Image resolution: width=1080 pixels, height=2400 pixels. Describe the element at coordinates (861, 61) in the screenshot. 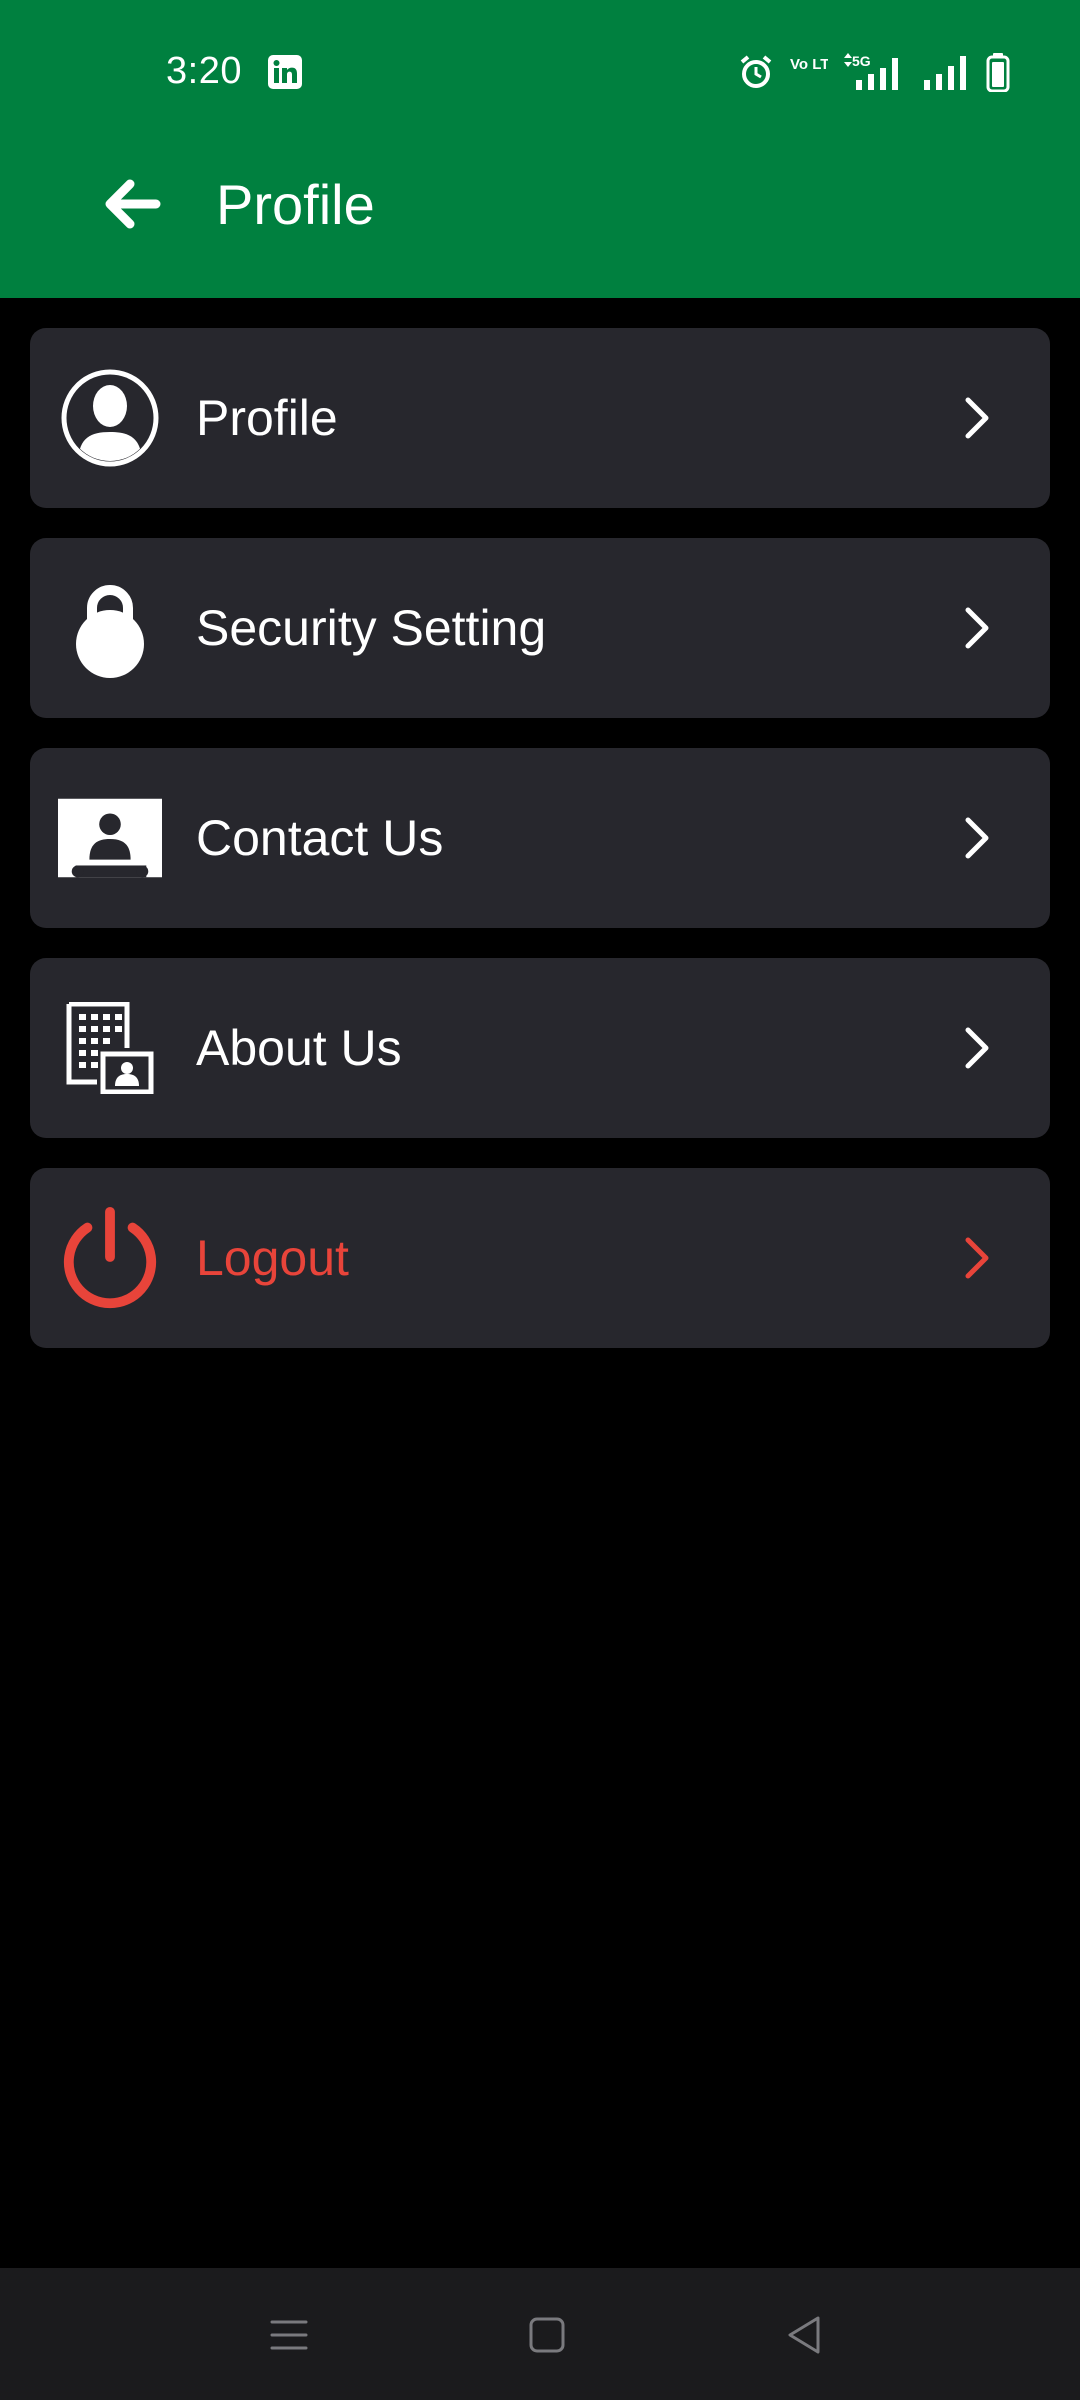

I see `network-type-text: 5G` at that location.